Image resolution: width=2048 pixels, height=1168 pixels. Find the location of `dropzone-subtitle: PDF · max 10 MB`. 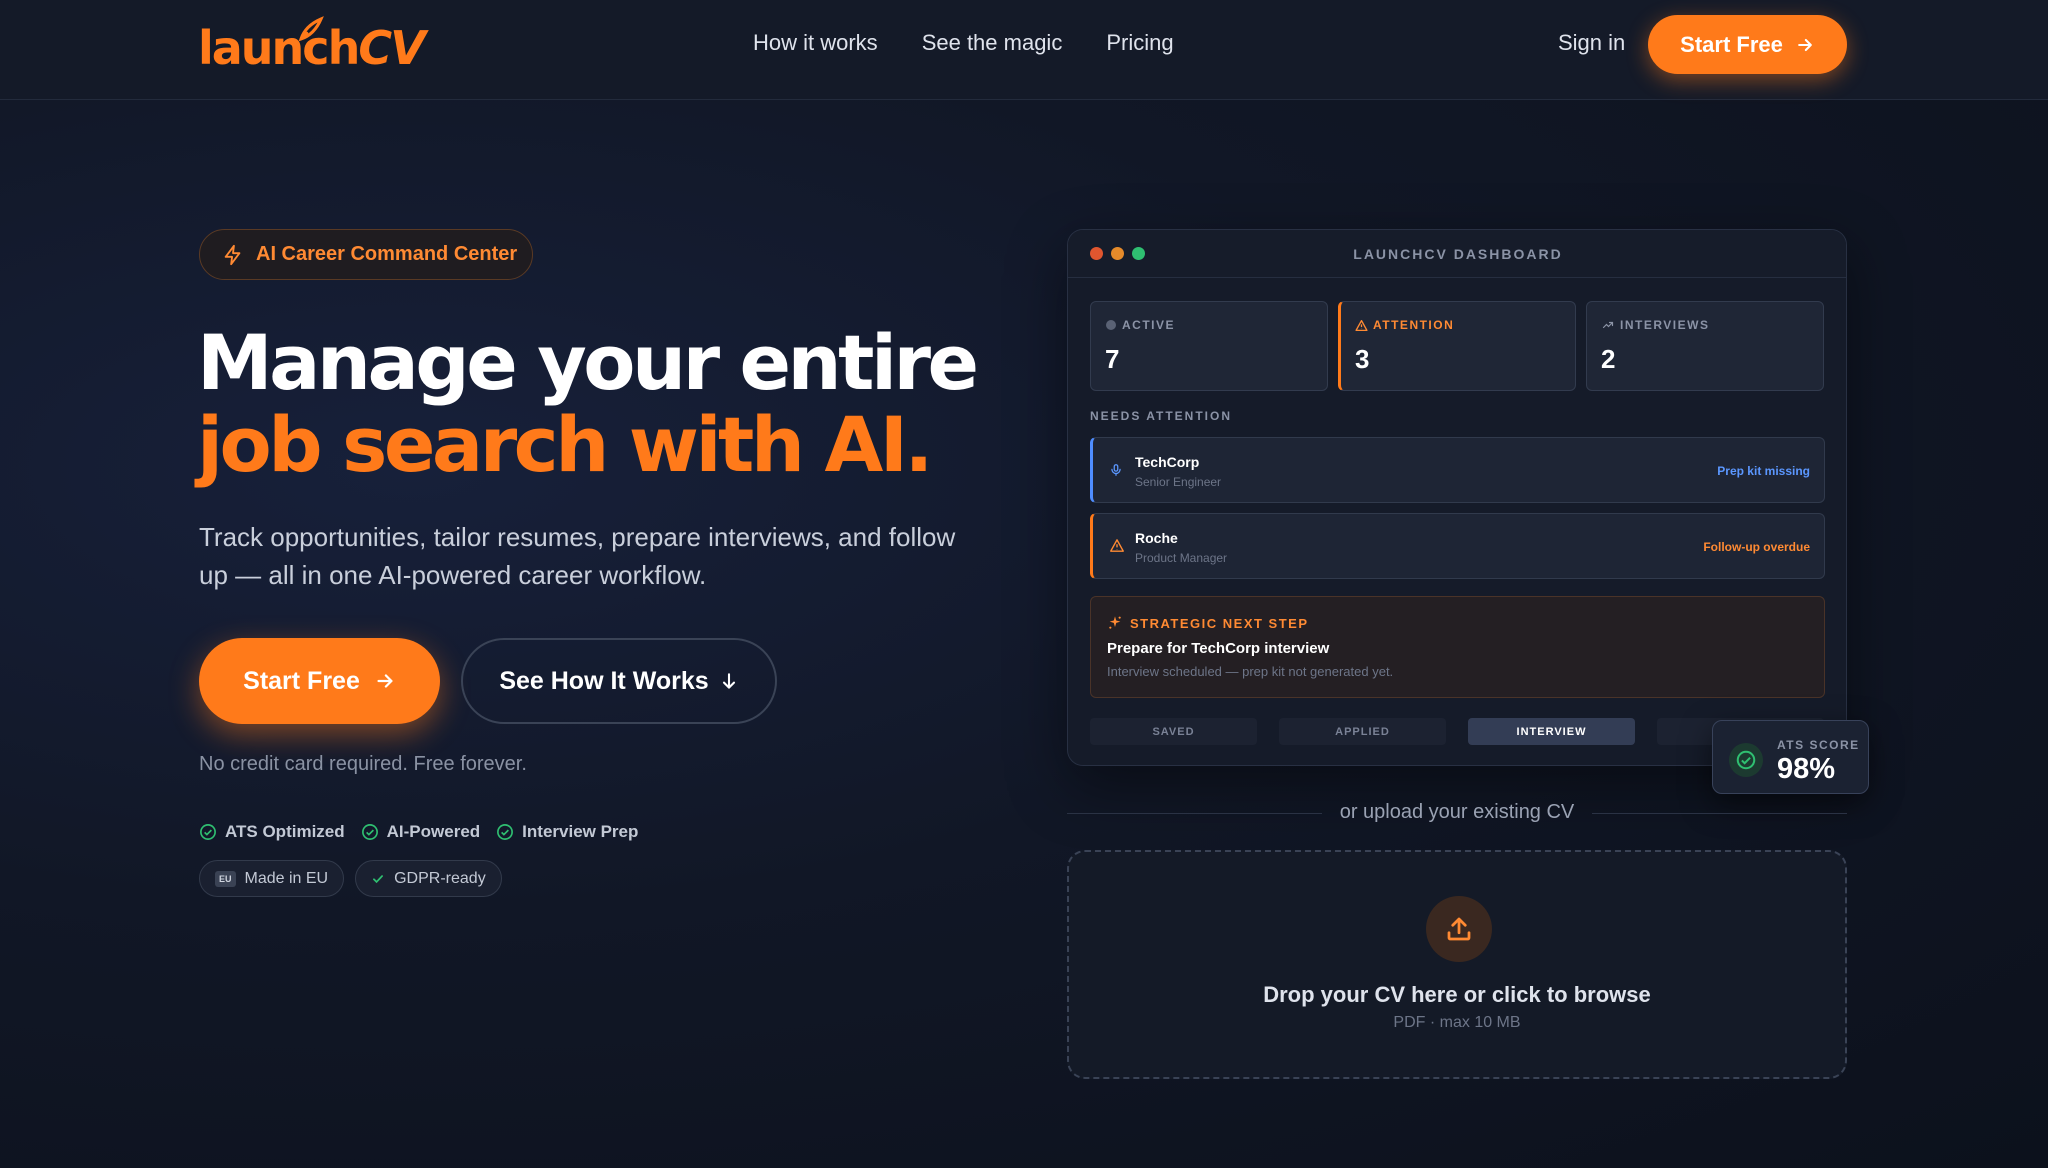

dropzone-subtitle: PDF · max 10 MB is located at coordinates (1457, 1022).